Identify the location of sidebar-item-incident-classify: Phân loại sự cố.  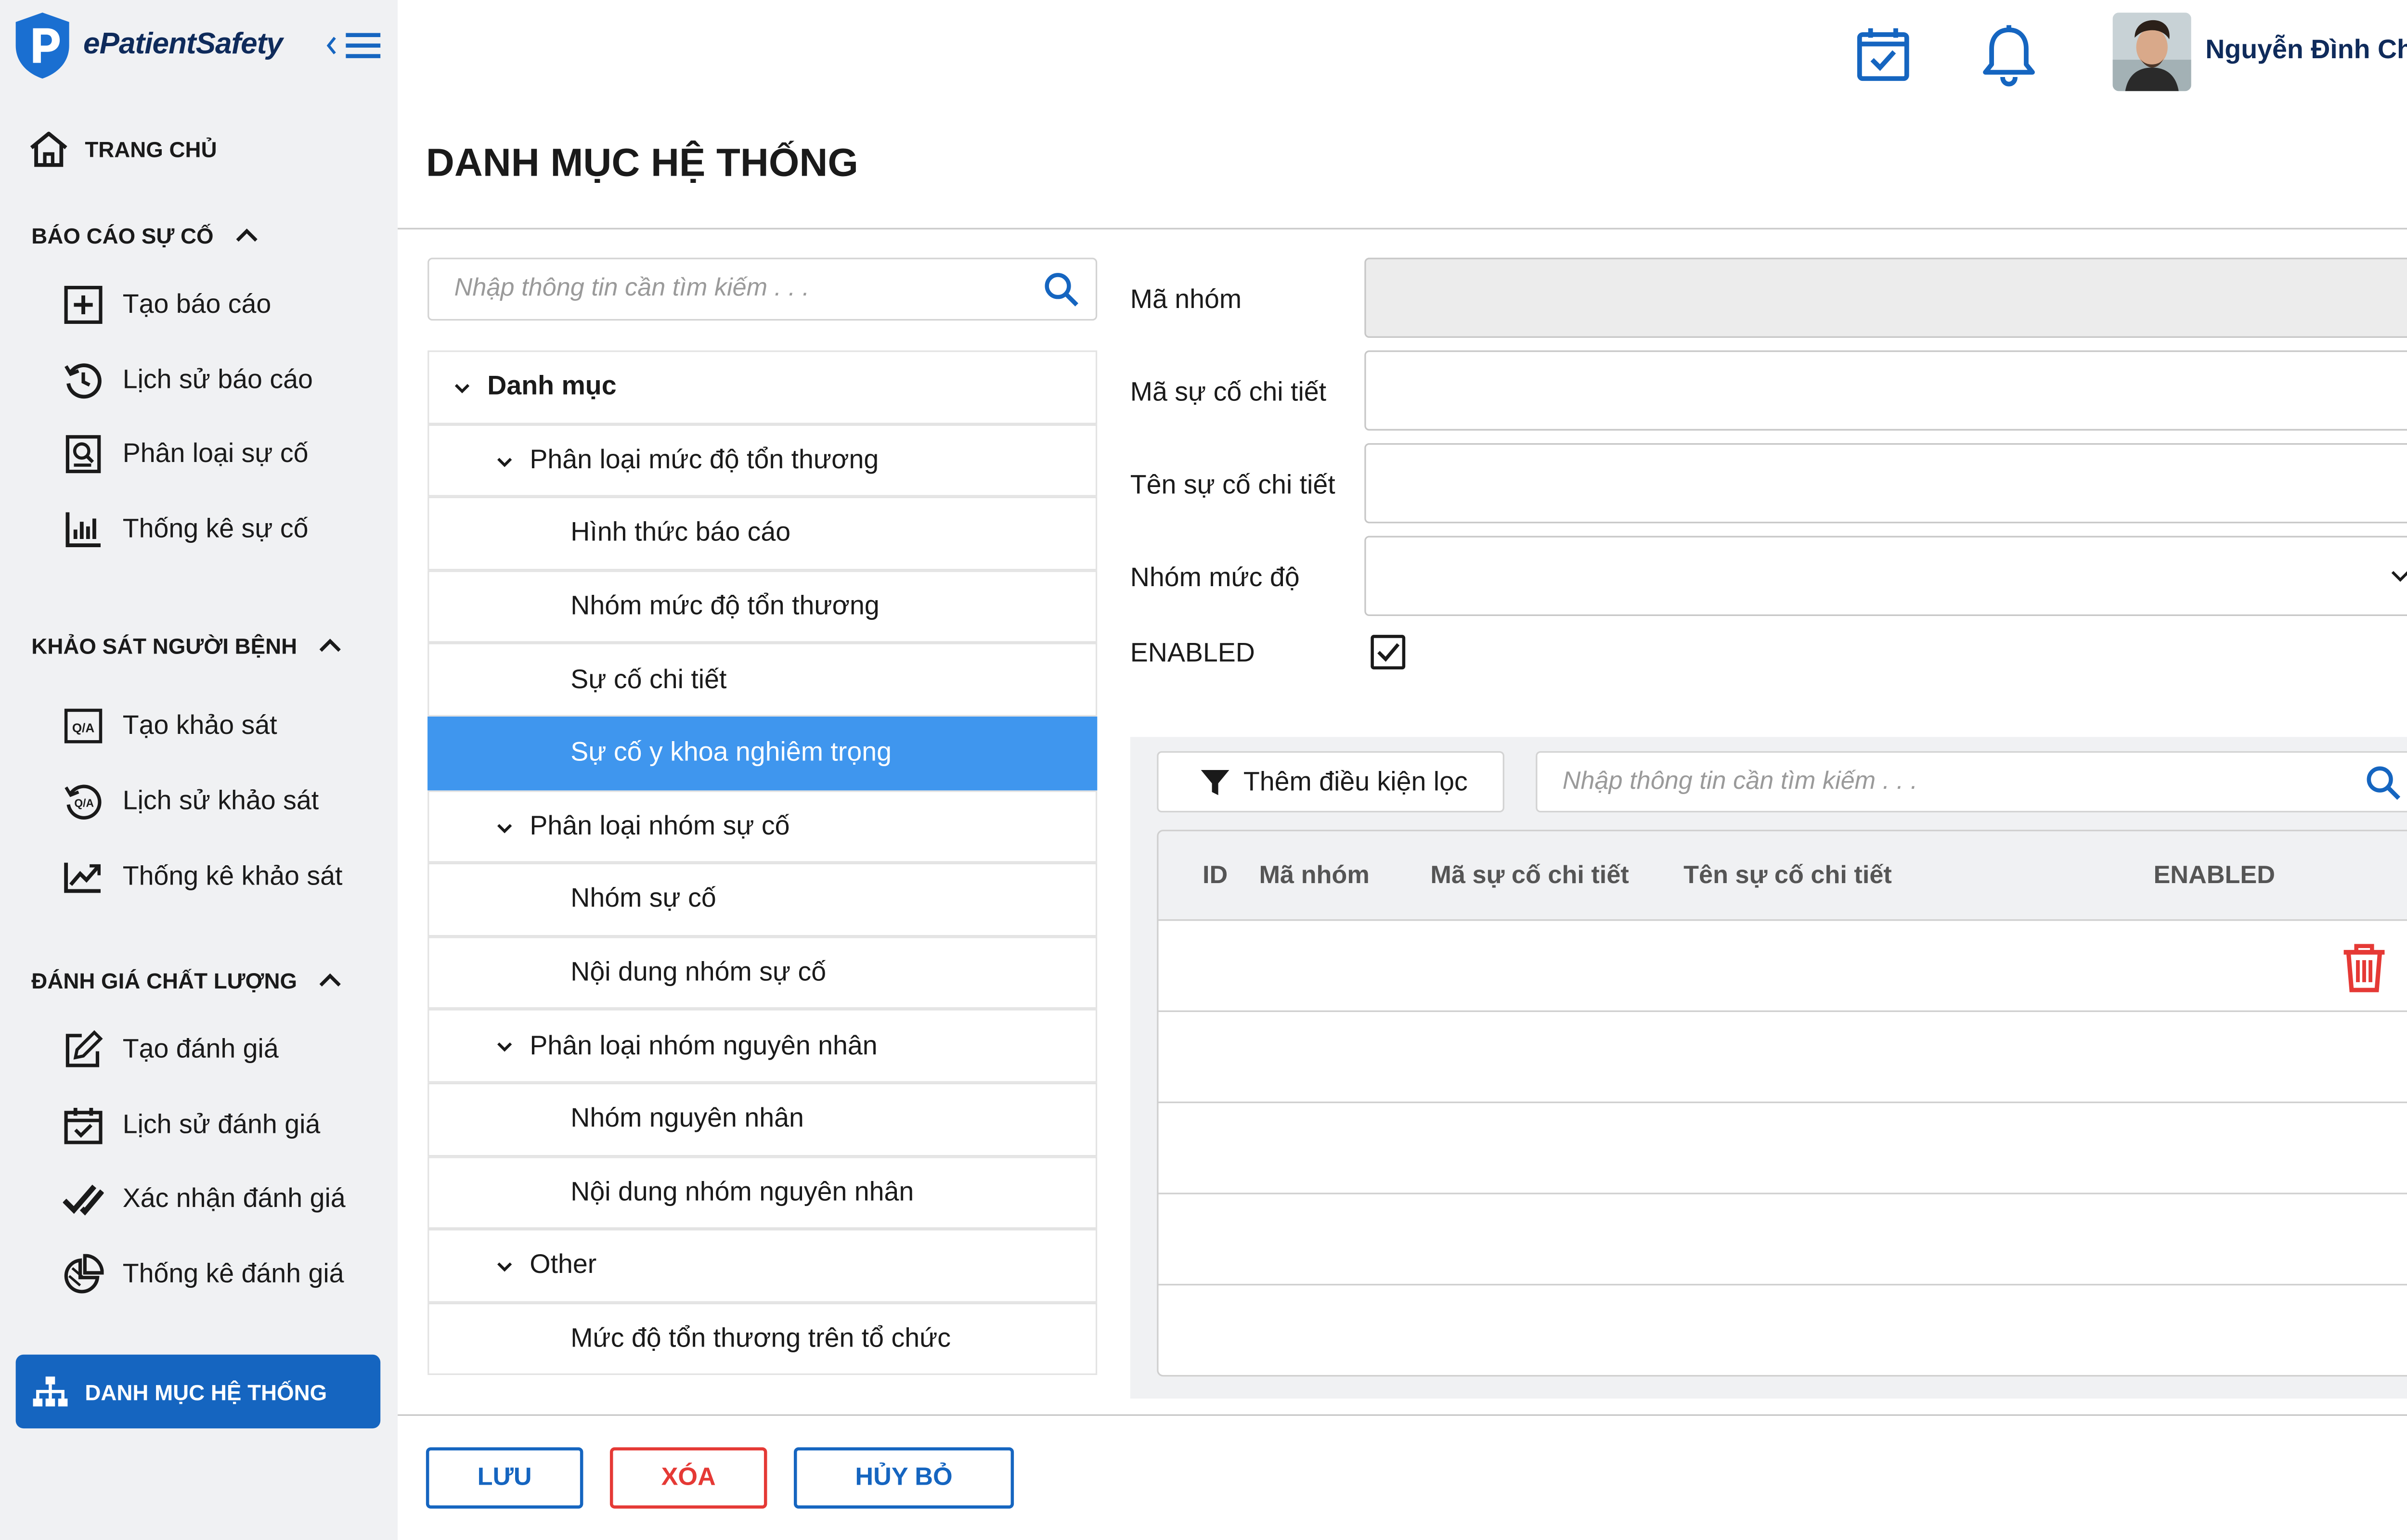
(186, 454).